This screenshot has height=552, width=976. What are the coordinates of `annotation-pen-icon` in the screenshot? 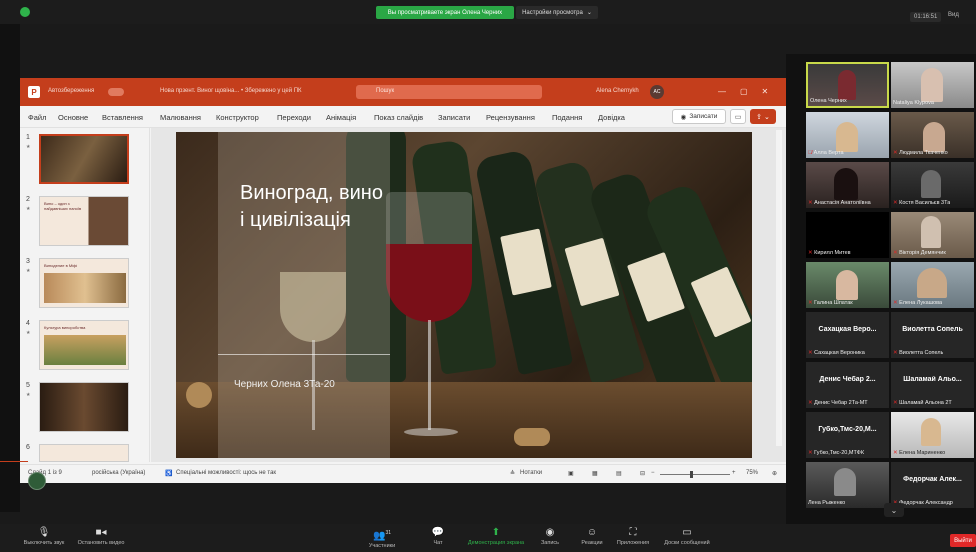 It's located at (37, 481).